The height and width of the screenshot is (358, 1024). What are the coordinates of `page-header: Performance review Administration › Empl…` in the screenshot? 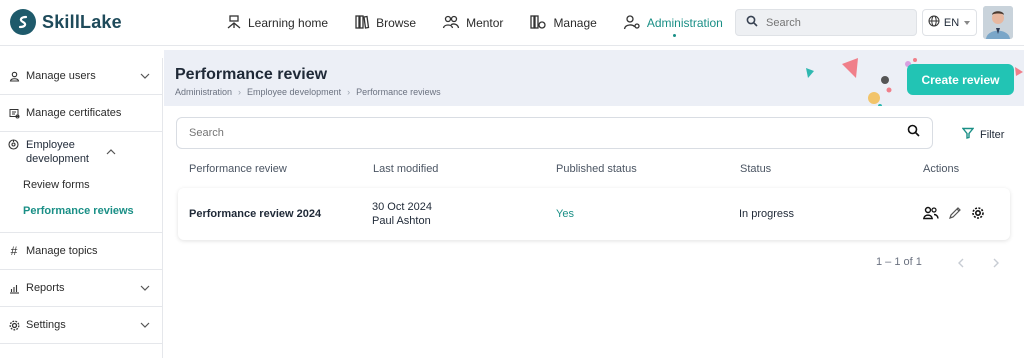 It's located at (594, 78).